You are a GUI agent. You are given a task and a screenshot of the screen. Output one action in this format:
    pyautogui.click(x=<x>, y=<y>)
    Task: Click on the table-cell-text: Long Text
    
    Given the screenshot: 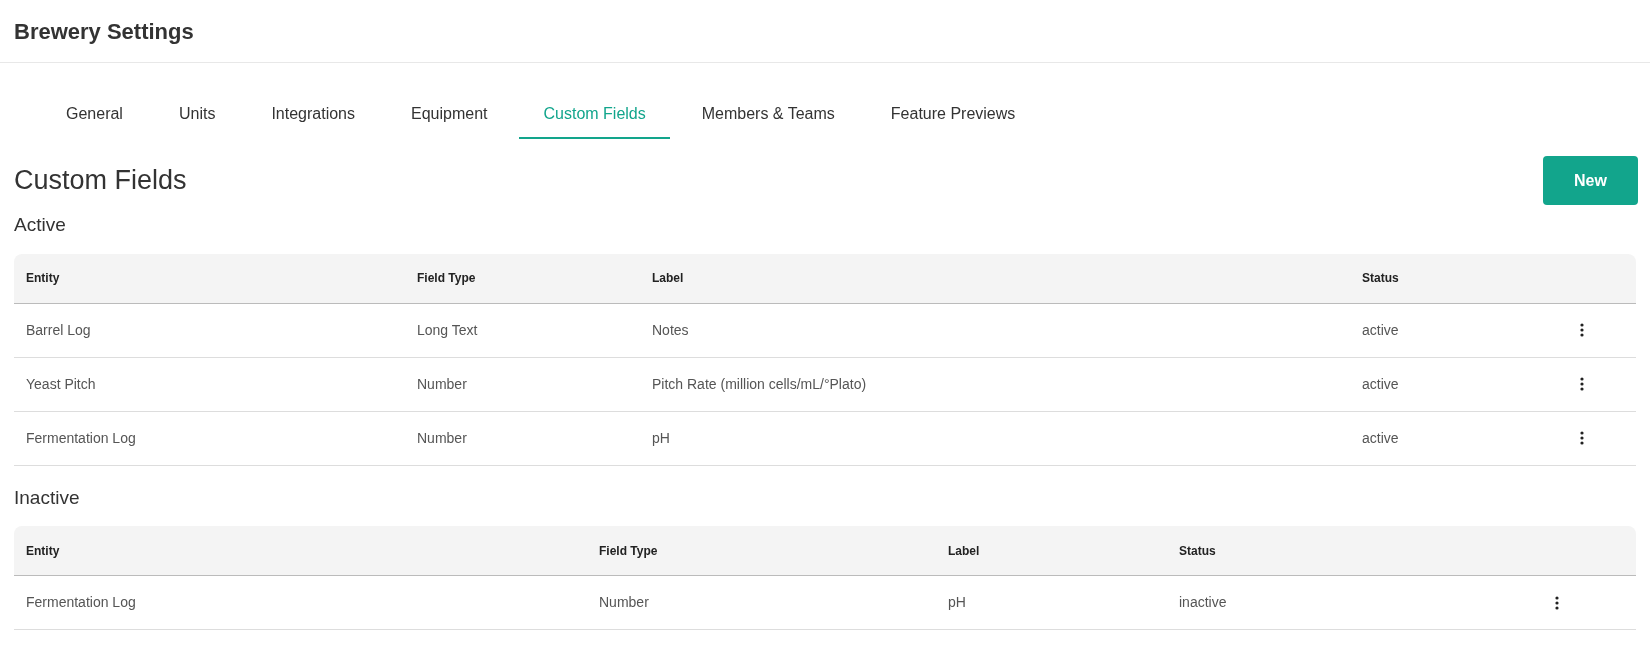 What is the action you would take?
    pyautogui.click(x=447, y=330)
    